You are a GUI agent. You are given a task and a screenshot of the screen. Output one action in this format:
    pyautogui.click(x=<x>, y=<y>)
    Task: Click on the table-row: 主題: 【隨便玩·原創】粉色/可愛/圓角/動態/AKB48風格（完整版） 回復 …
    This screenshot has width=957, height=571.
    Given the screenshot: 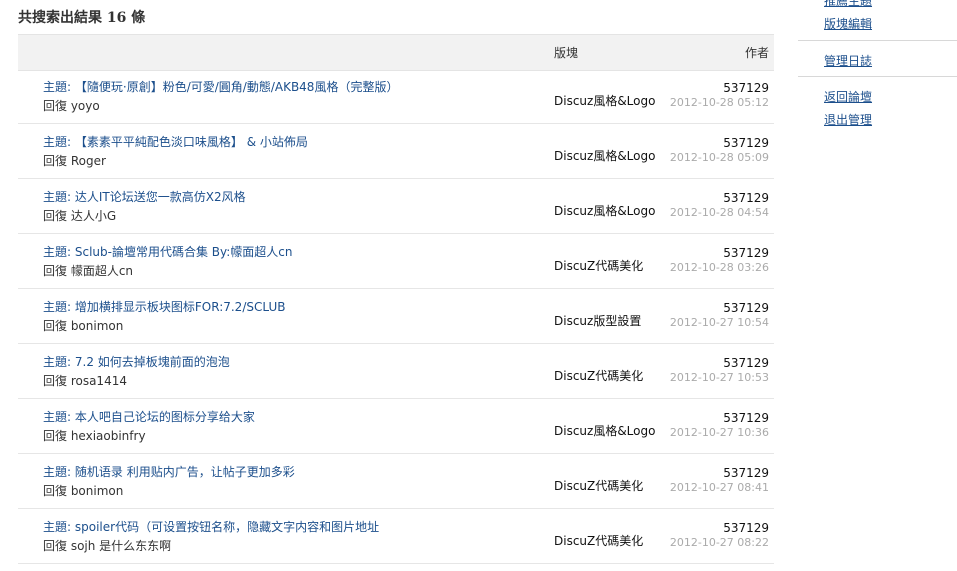 What is the action you would take?
    pyautogui.click(x=396, y=96)
    